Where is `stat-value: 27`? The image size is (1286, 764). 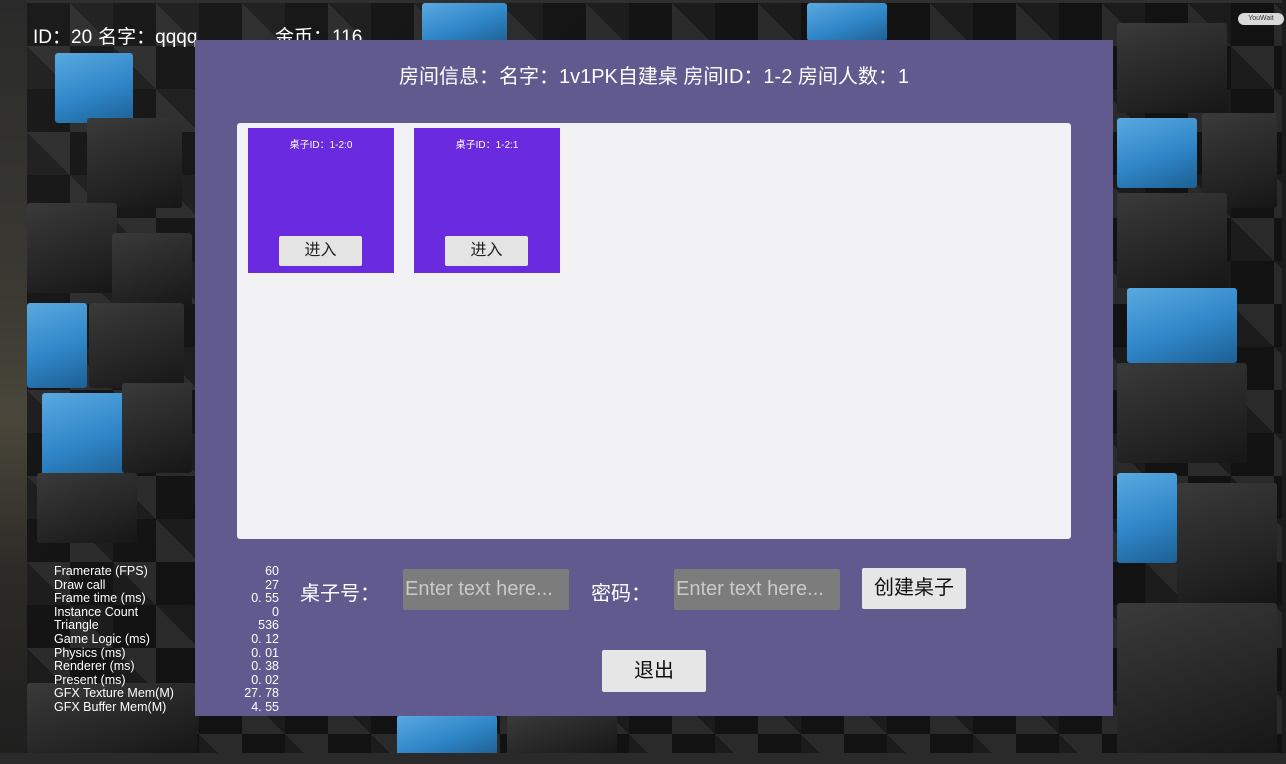
stat-value: 27 is located at coordinates (272, 584).